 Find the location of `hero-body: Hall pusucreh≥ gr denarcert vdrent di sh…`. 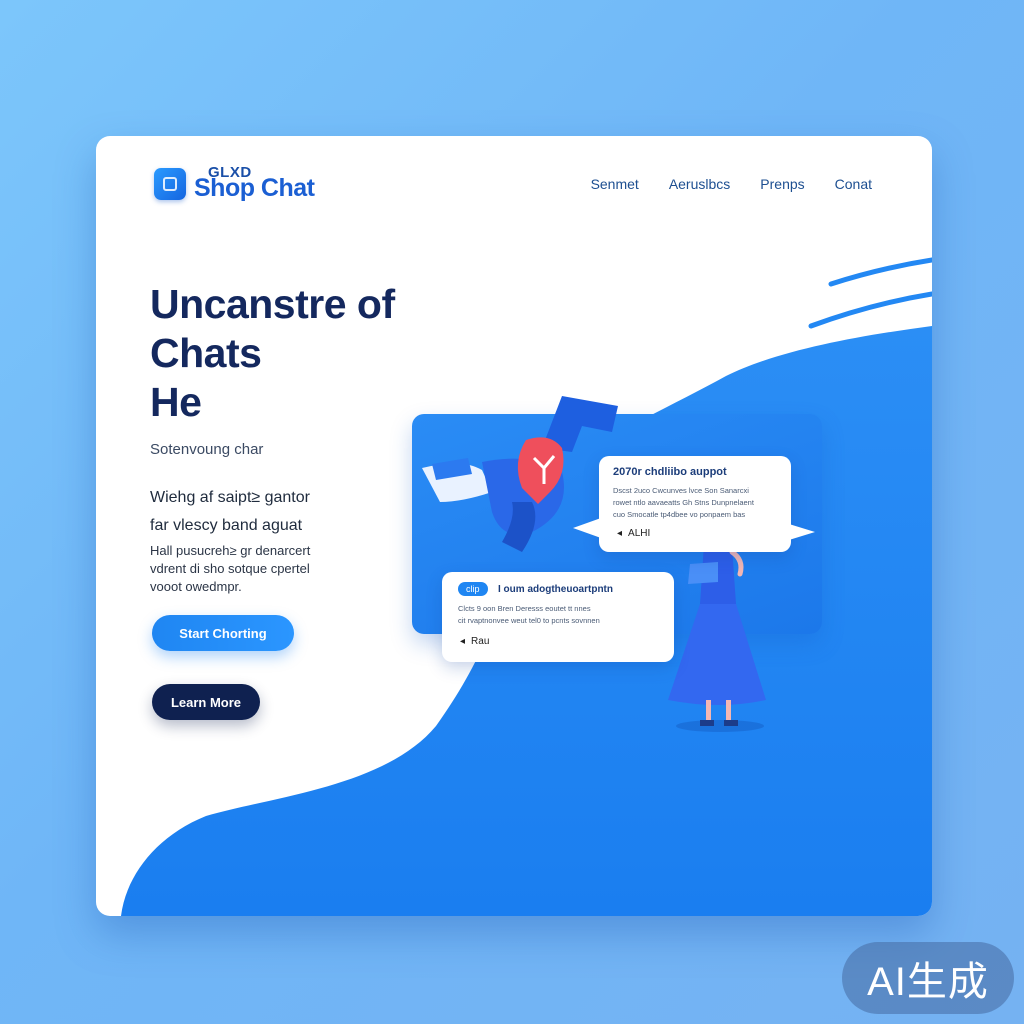

hero-body: Hall pusucreh≥ gr denarcert vdrent di sh… is located at coordinates (300, 569).